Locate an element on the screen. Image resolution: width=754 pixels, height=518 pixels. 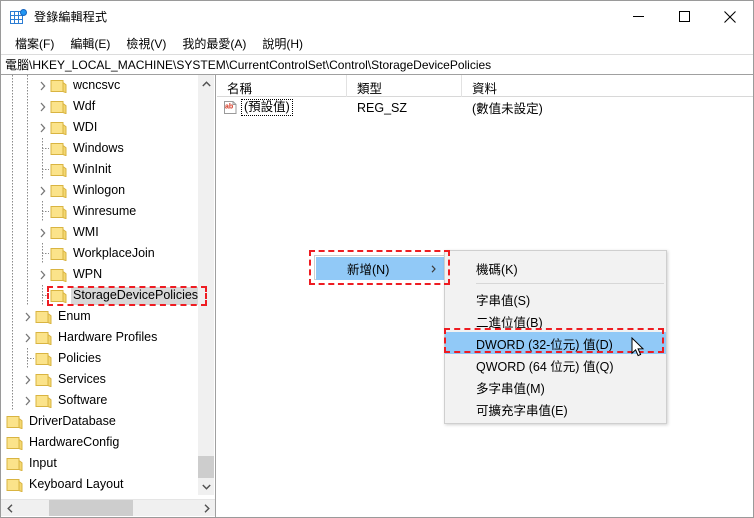
context-menu-item-new: 新增(N) is located at coordinates (380, 268).